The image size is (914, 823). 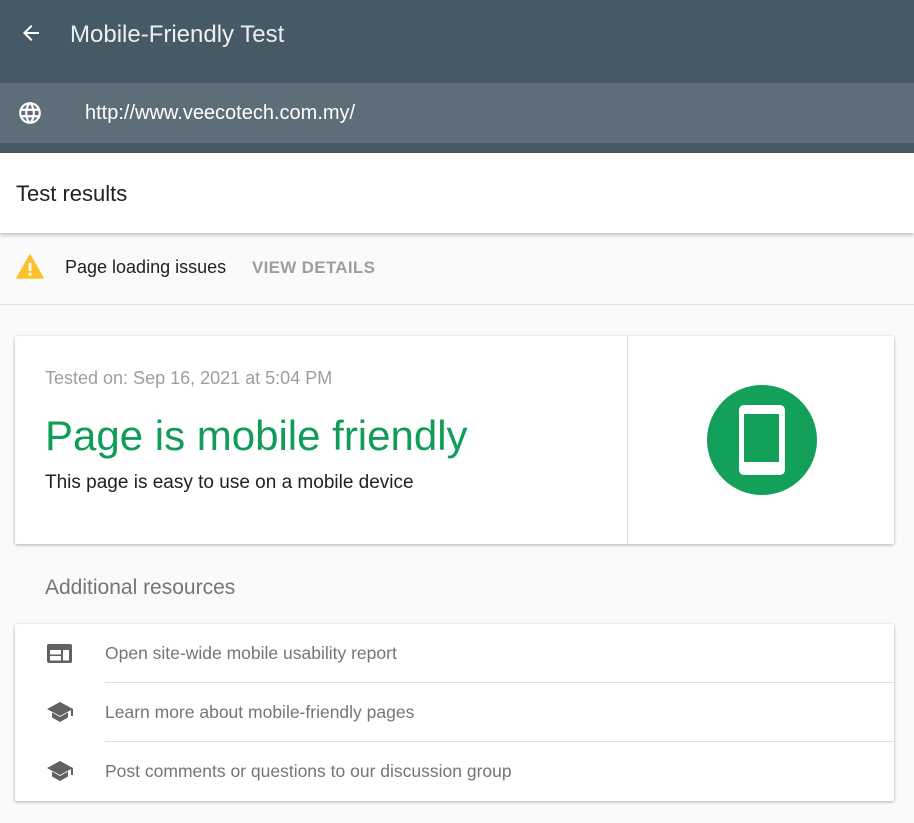 What do you see at coordinates (457, 41) in the screenshot?
I see `app-header: Mobile-Friendly Test` at bounding box center [457, 41].